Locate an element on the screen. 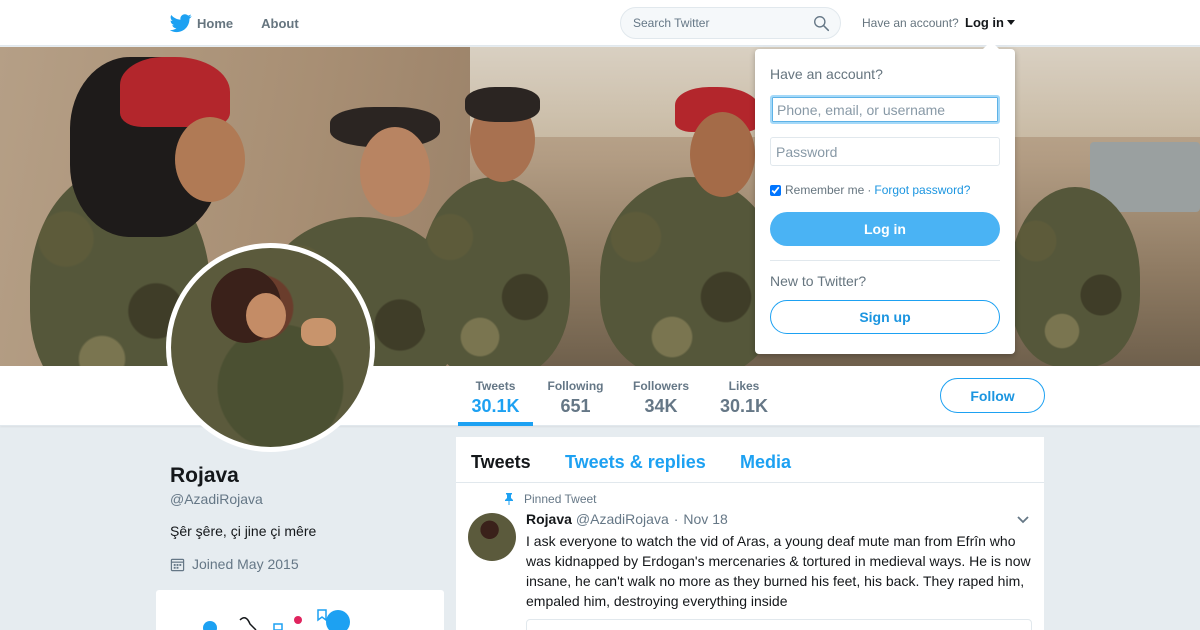 The width and height of the screenshot is (1200, 630). dropdown-heading: Have an account? is located at coordinates (826, 74).